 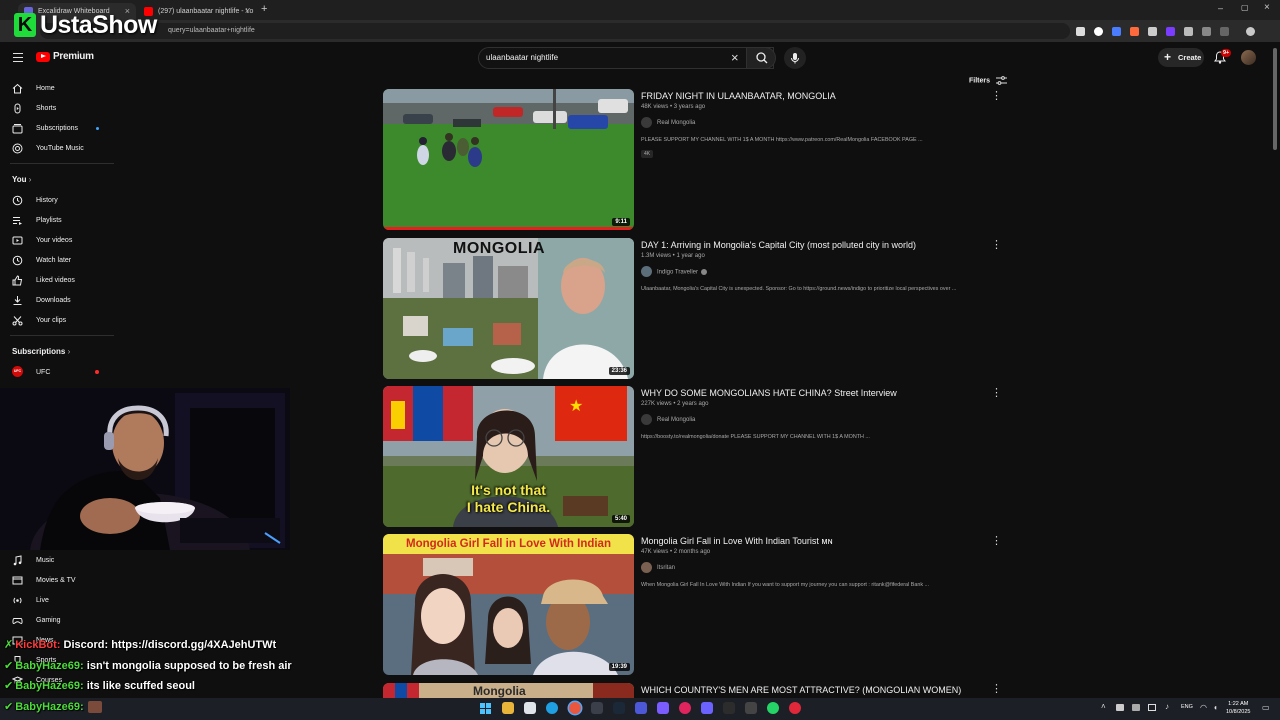 What do you see at coordinates (1250, 31) in the screenshot?
I see `profile-icon` at bounding box center [1250, 31].